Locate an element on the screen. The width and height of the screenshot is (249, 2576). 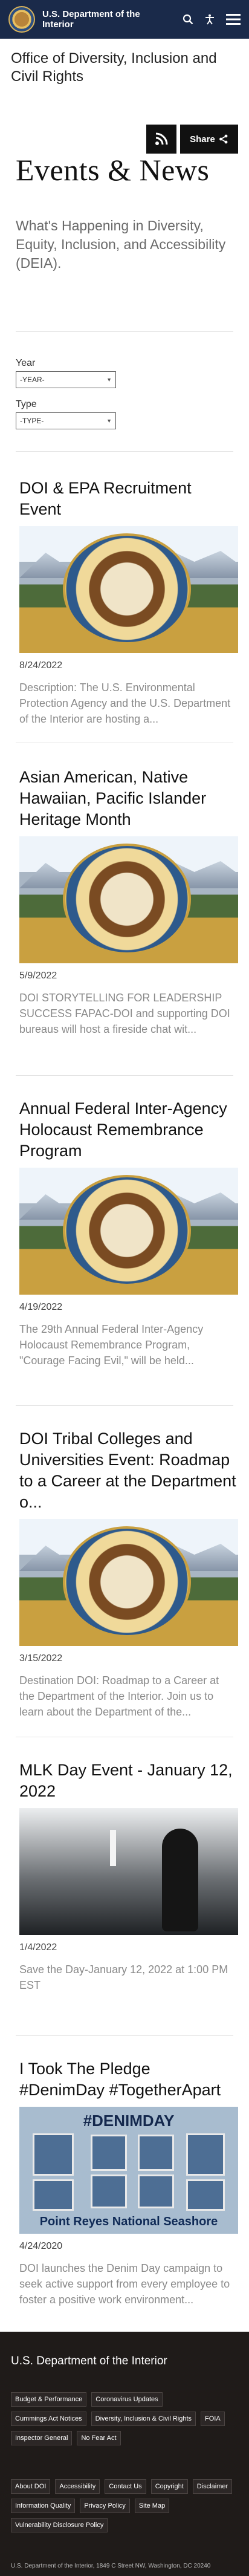
footer-link: Disclaimer is located at coordinates (212, 2487).